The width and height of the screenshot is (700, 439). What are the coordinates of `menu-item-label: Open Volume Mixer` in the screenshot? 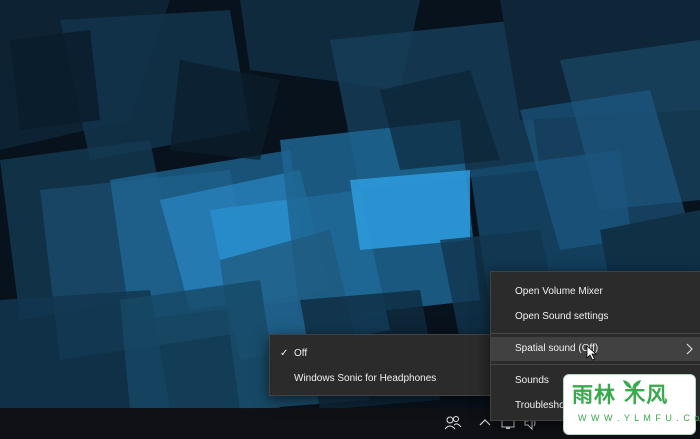 It's located at (559, 291).